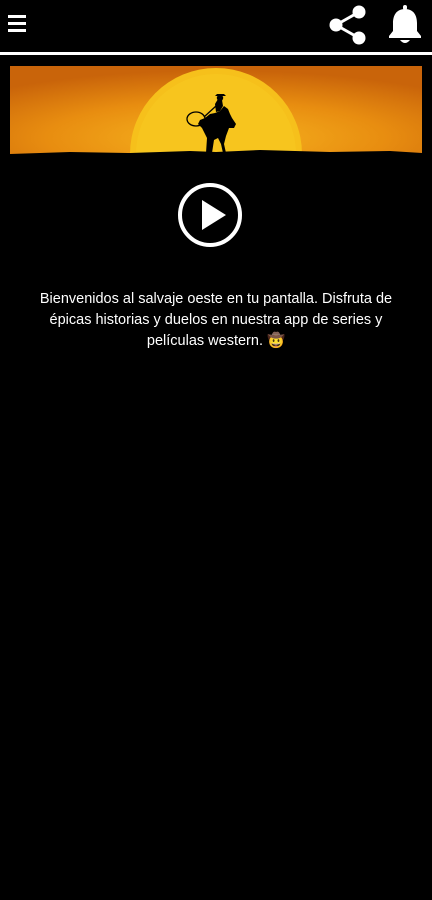  Describe the element at coordinates (405, 25) in the screenshot. I see `bell-icon` at that location.